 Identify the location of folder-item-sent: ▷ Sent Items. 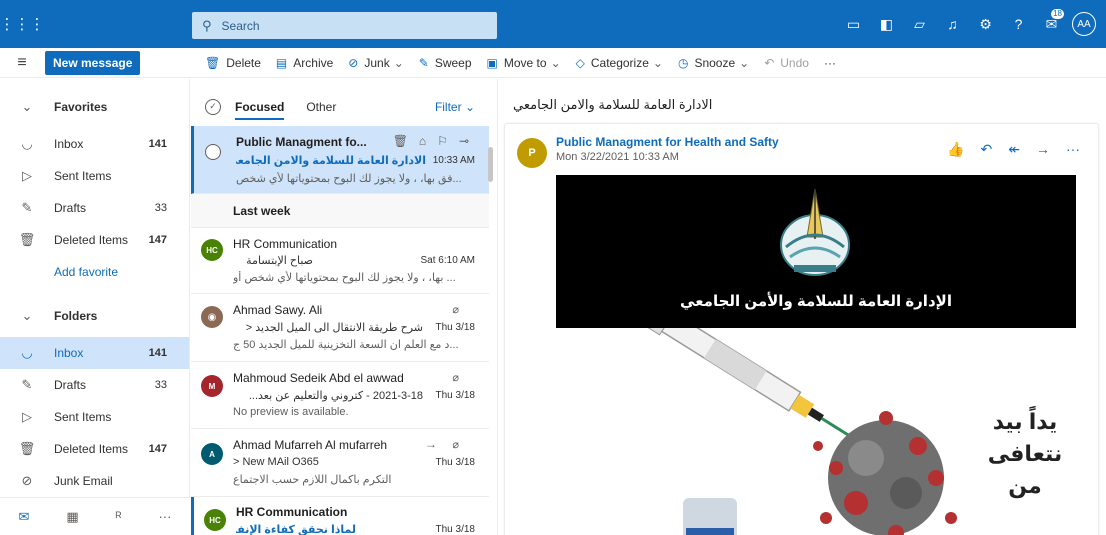
(94, 417).